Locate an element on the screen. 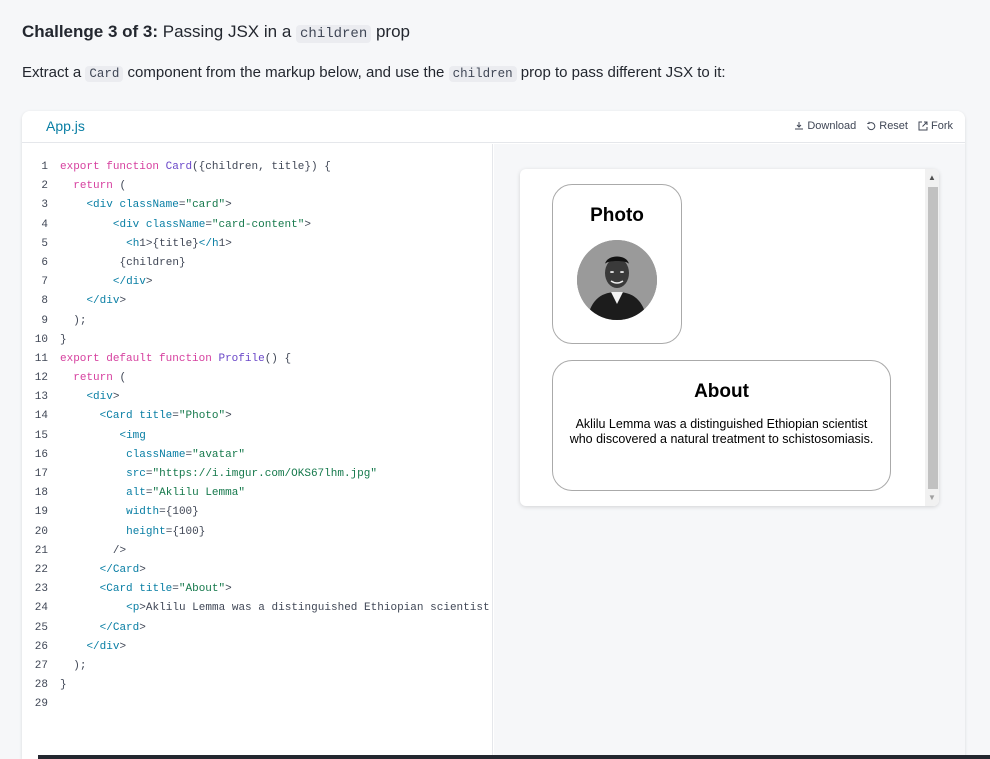 This screenshot has height=759, width=990. download-button: Download is located at coordinates (825, 126).